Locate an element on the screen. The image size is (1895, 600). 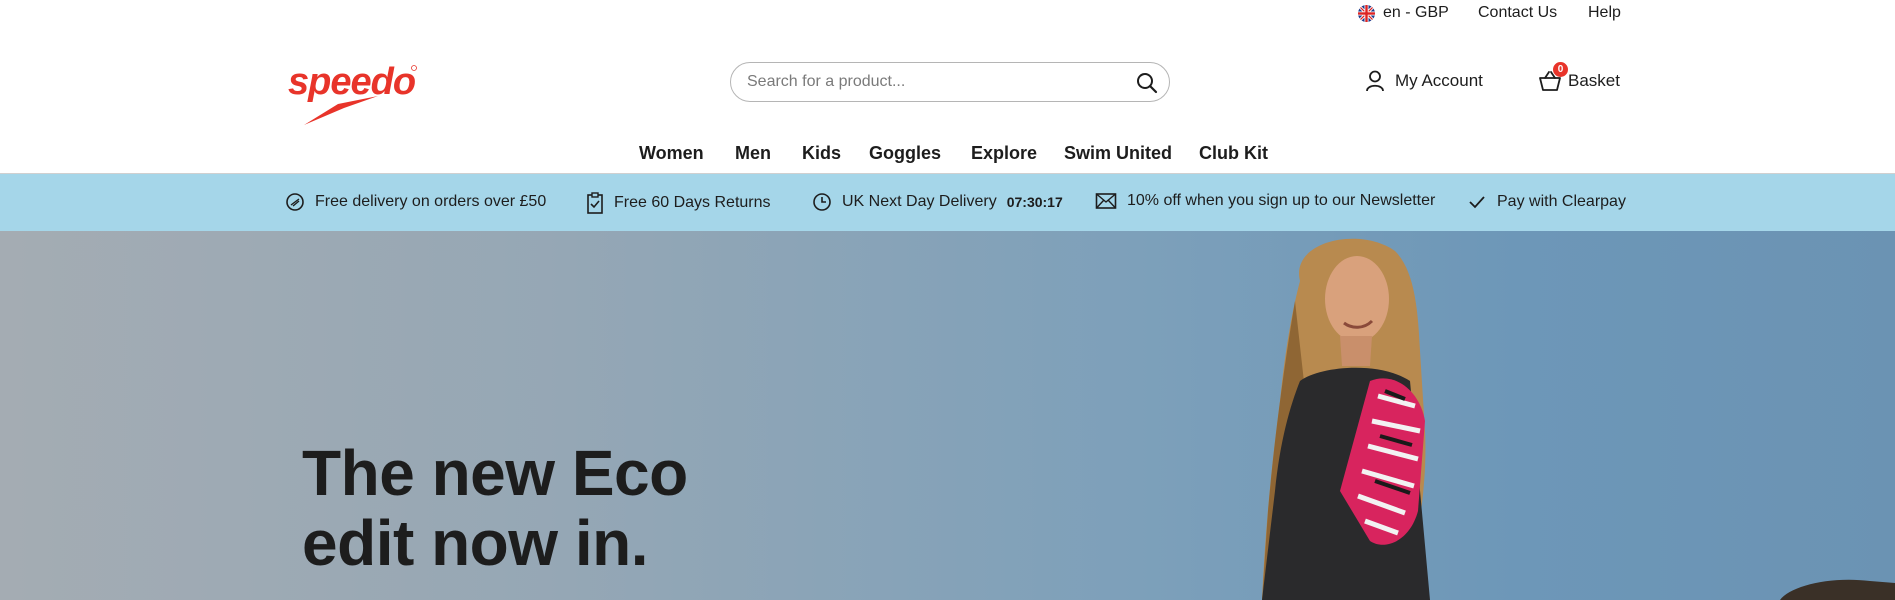
search-bar is located at coordinates (950, 82).